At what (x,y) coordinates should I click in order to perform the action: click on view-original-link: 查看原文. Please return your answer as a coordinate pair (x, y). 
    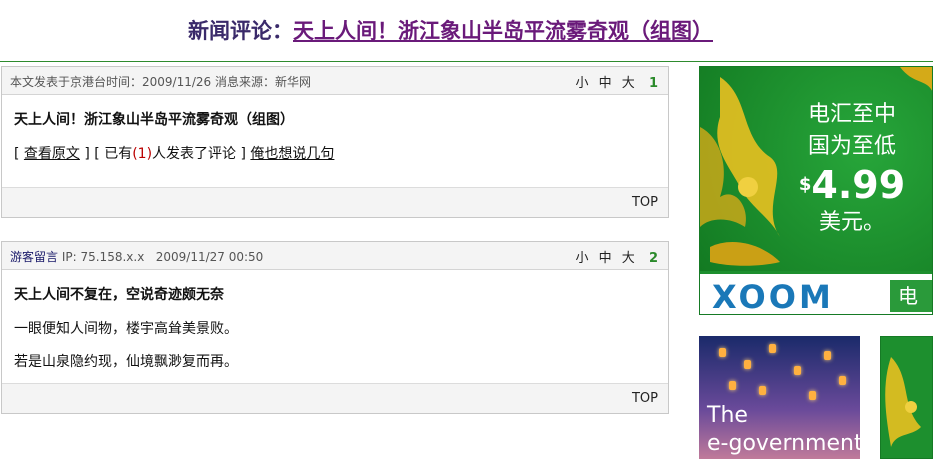
    Looking at the image, I should click on (52, 154).